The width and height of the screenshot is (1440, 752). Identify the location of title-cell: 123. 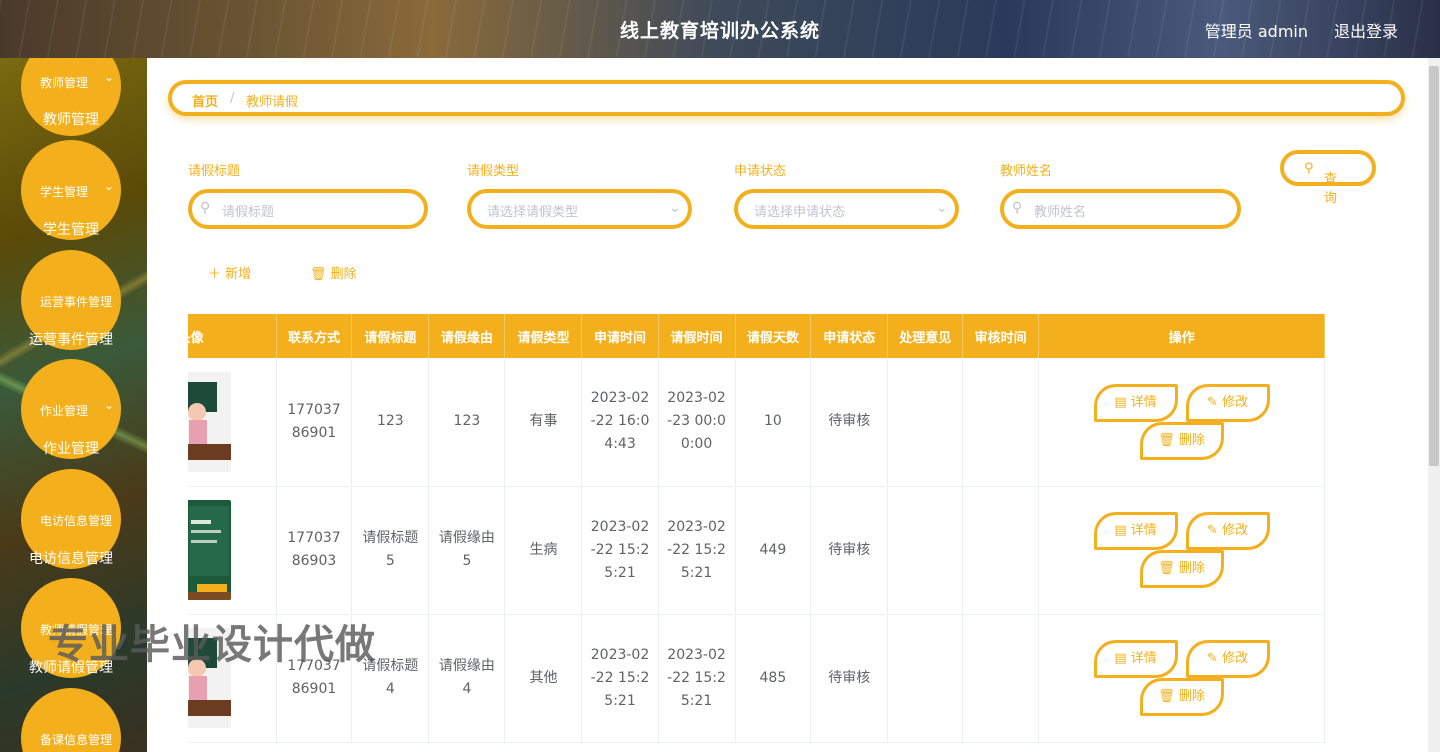
(390, 422).